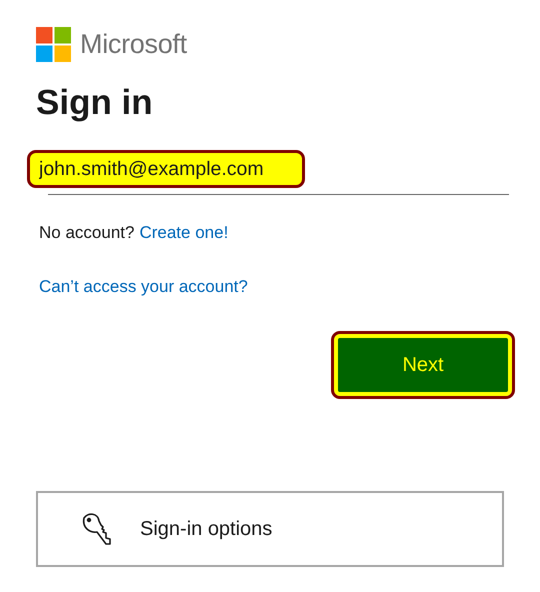  I want to click on logo-text: Microsoft, so click(133, 44).